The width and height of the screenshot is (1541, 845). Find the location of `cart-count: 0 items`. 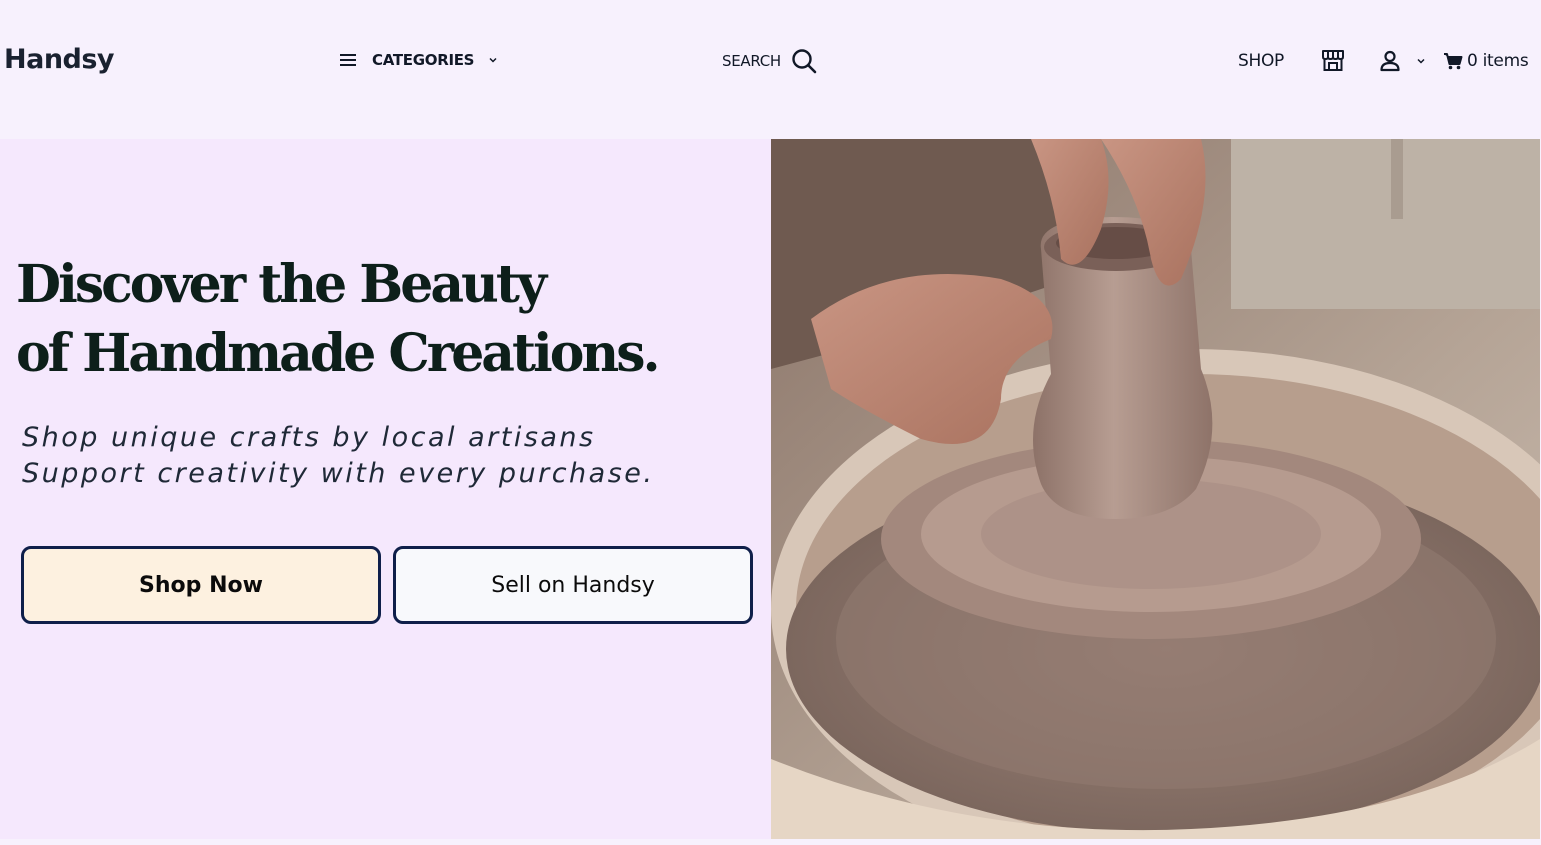

cart-count: 0 items is located at coordinates (1498, 61).